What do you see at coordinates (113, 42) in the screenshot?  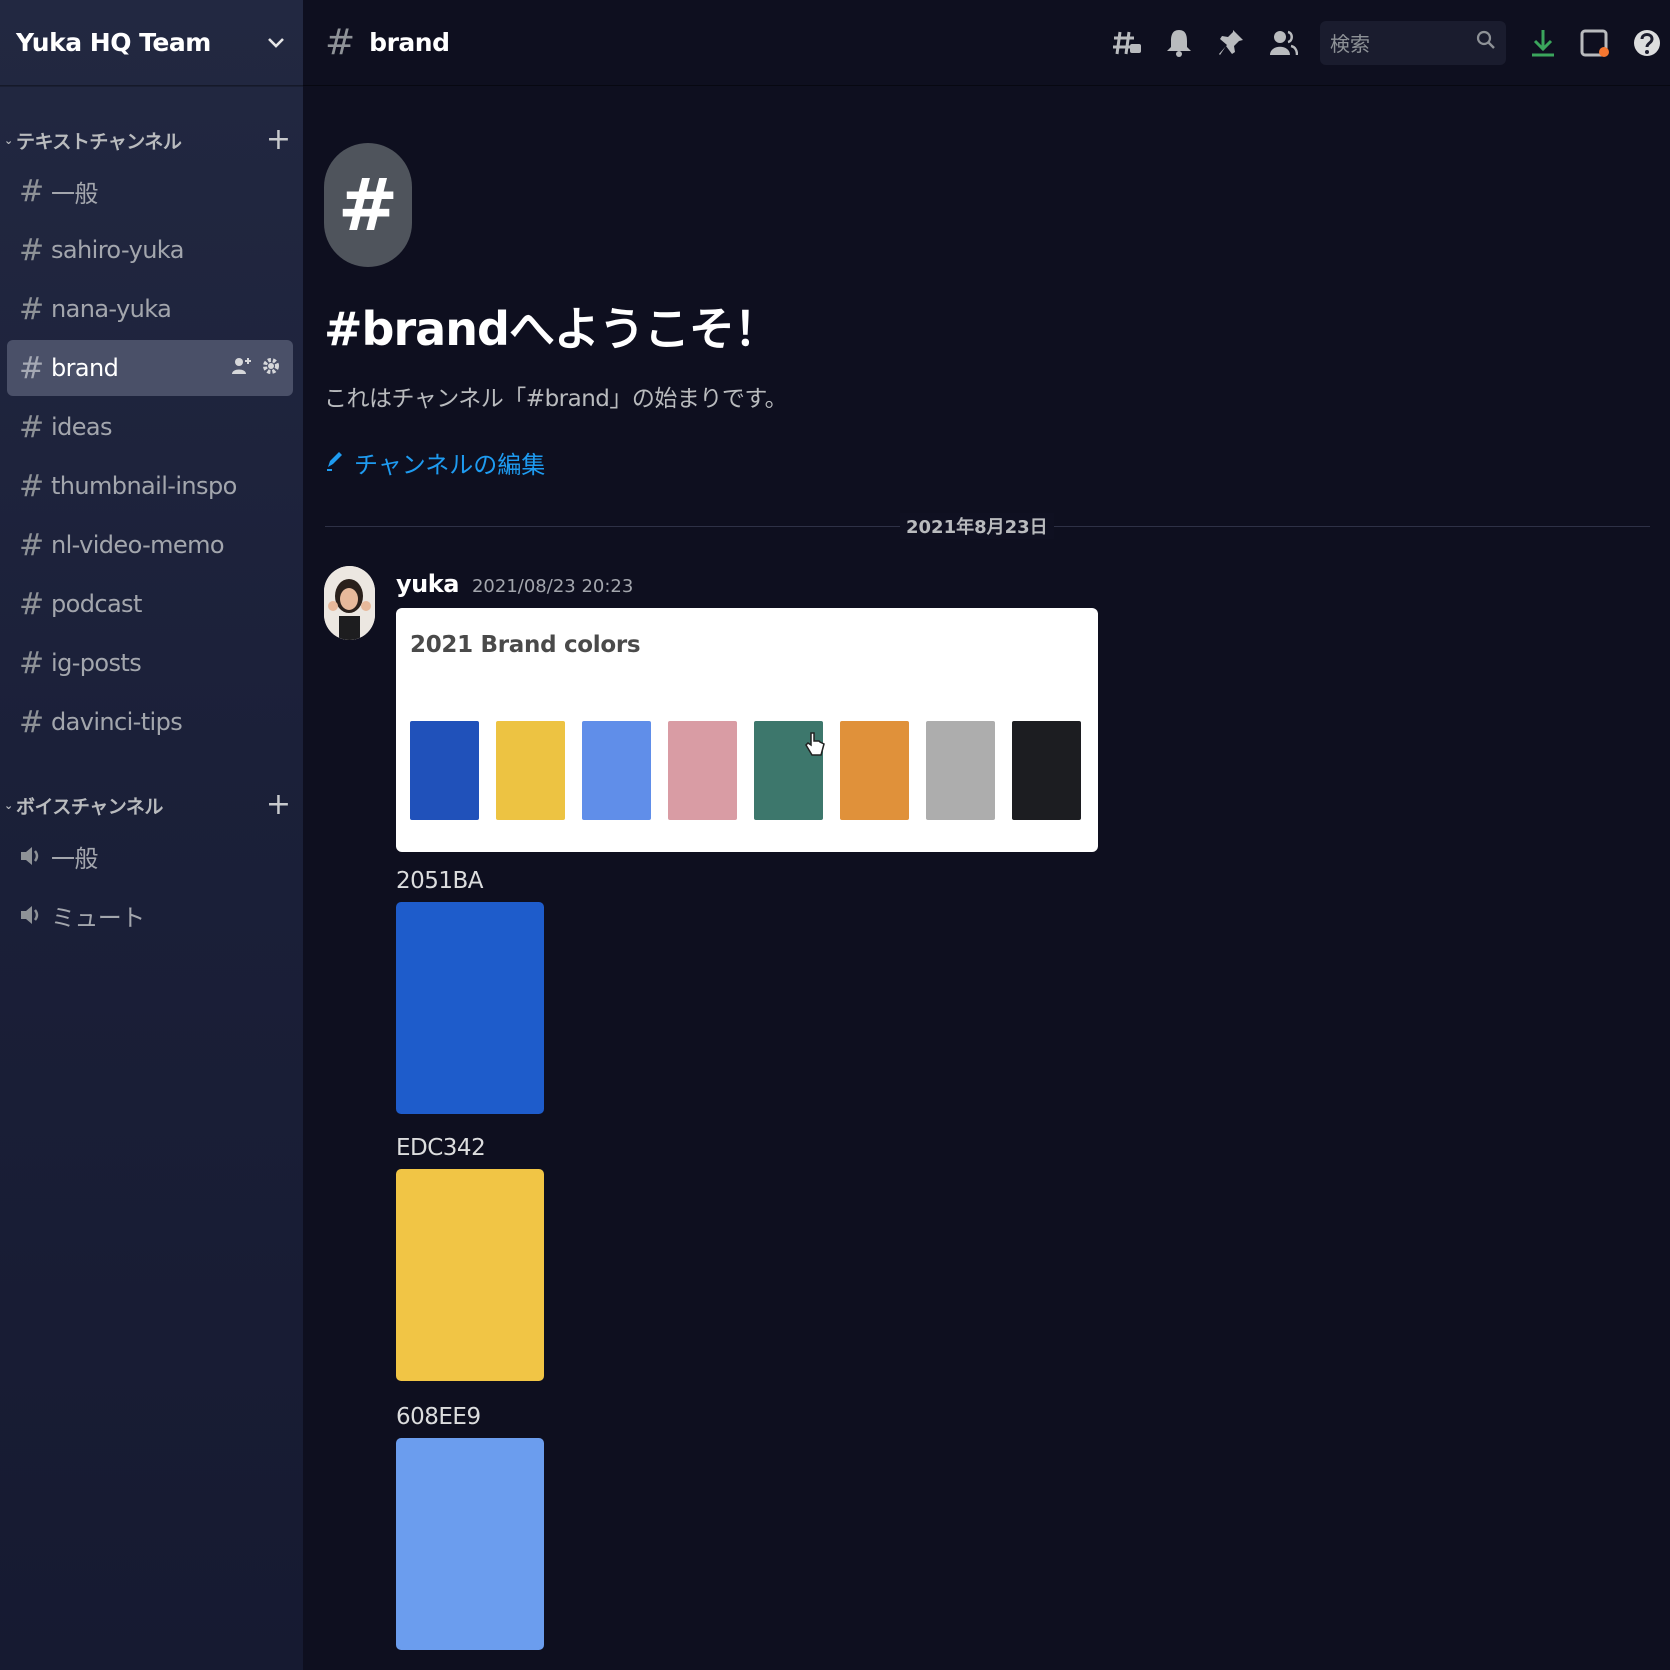 I see `server-name: Yuka HQ Team` at bounding box center [113, 42].